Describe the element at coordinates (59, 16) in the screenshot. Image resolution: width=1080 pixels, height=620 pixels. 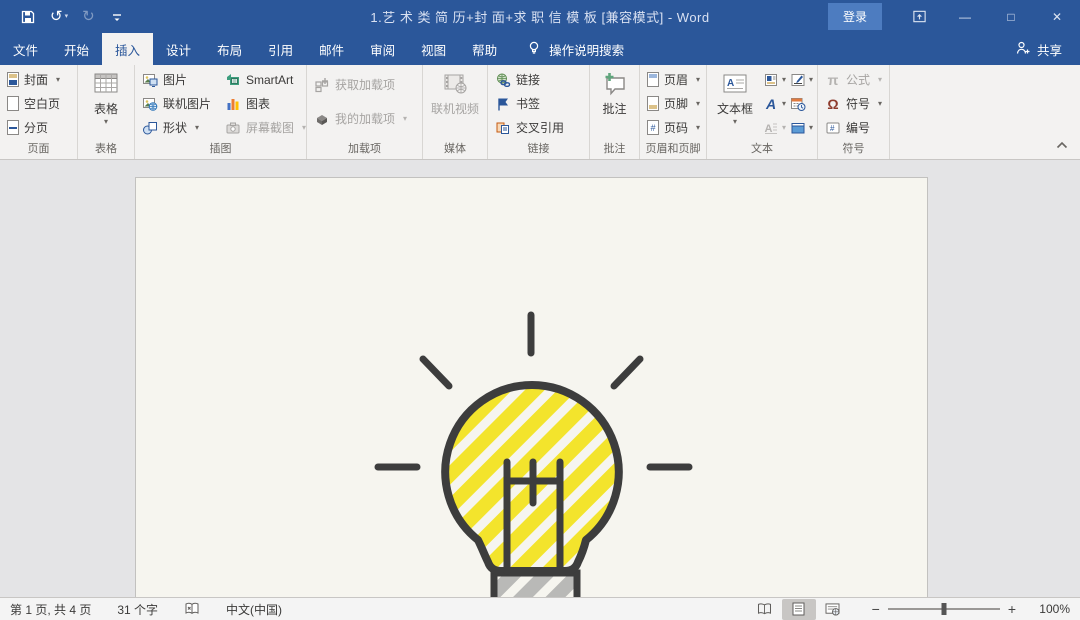
I see `undo-icon: ↺ ▾` at that location.